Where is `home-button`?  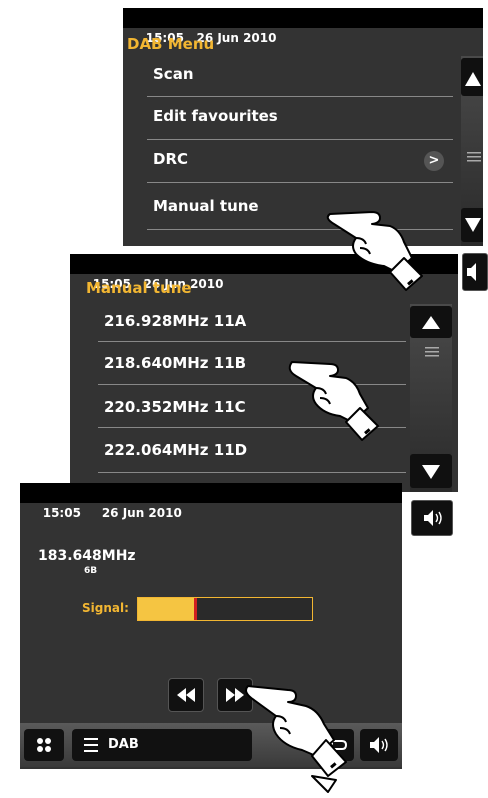
home-button is located at coordinates (44, 745).